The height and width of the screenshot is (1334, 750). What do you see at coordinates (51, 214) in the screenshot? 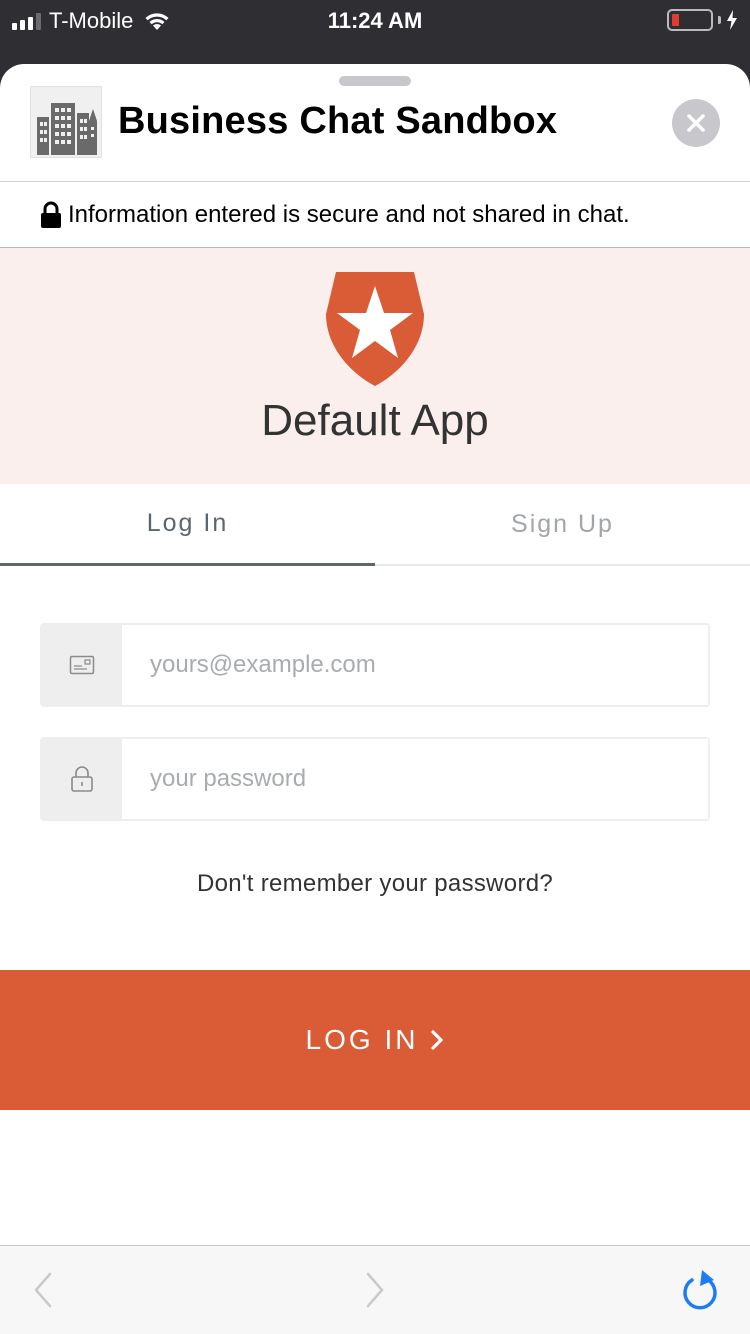
I see `lock-icon` at bounding box center [51, 214].